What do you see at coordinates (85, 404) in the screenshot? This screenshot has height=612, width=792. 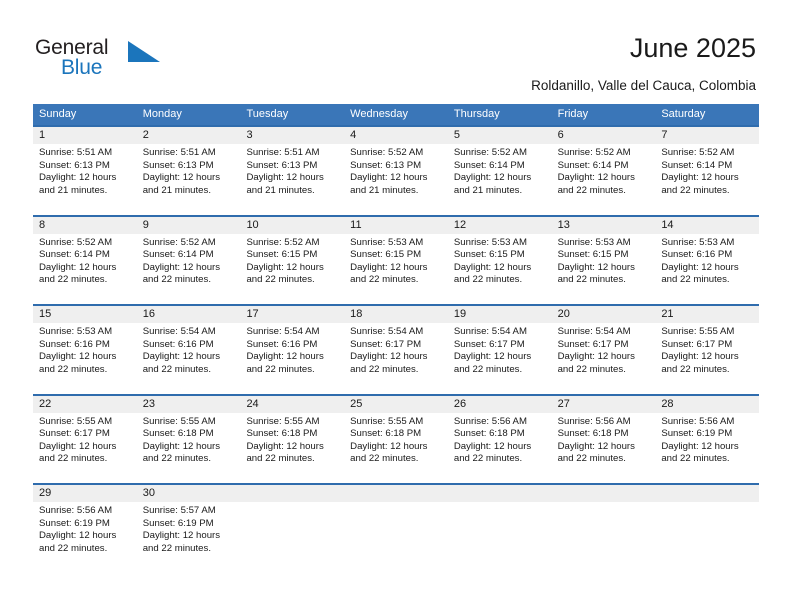 I see `day-number: 22` at bounding box center [85, 404].